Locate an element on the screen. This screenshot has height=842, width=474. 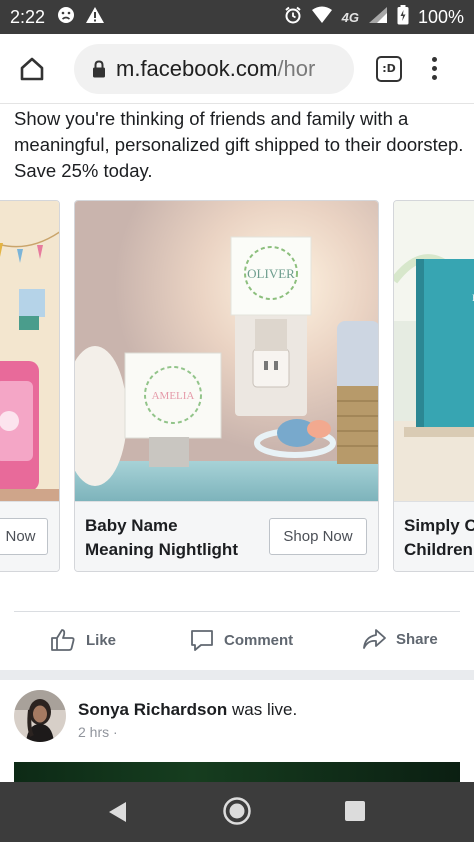
shop-now-button: Shop Now is located at coordinates (318, 536).